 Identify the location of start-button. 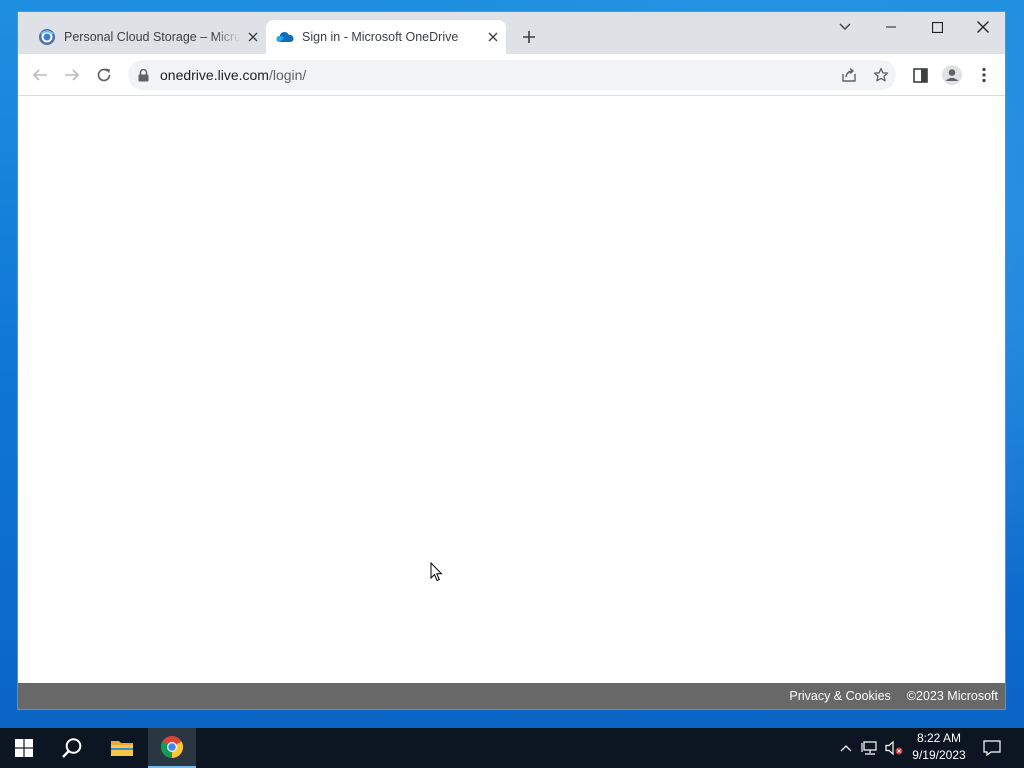
(24, 748).